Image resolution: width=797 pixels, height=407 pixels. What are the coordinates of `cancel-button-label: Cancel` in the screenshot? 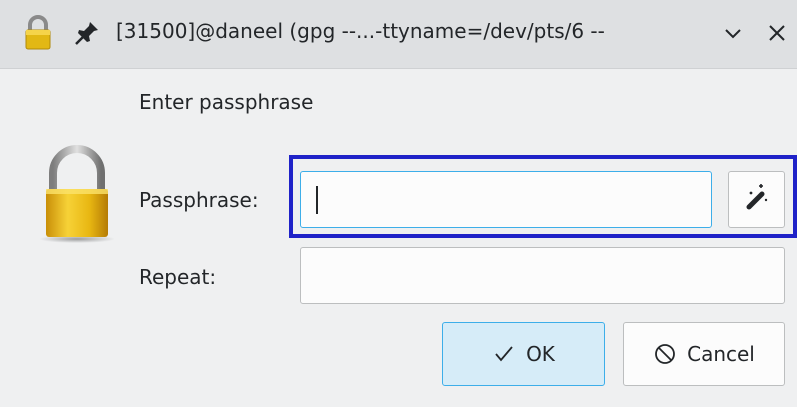 It's located at (721, 354).